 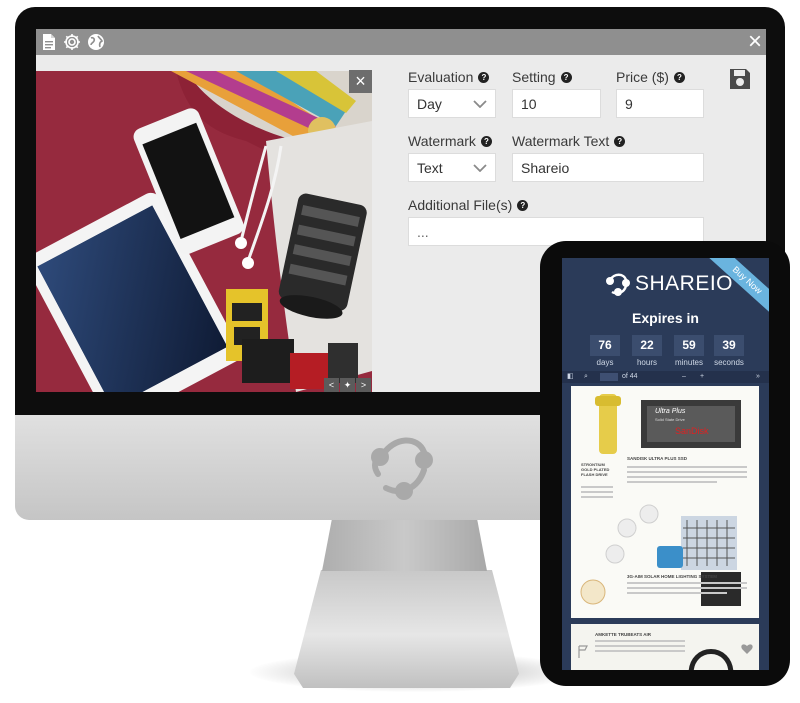 I want to click on watermark-value: Text, so click(x=430, y=167).